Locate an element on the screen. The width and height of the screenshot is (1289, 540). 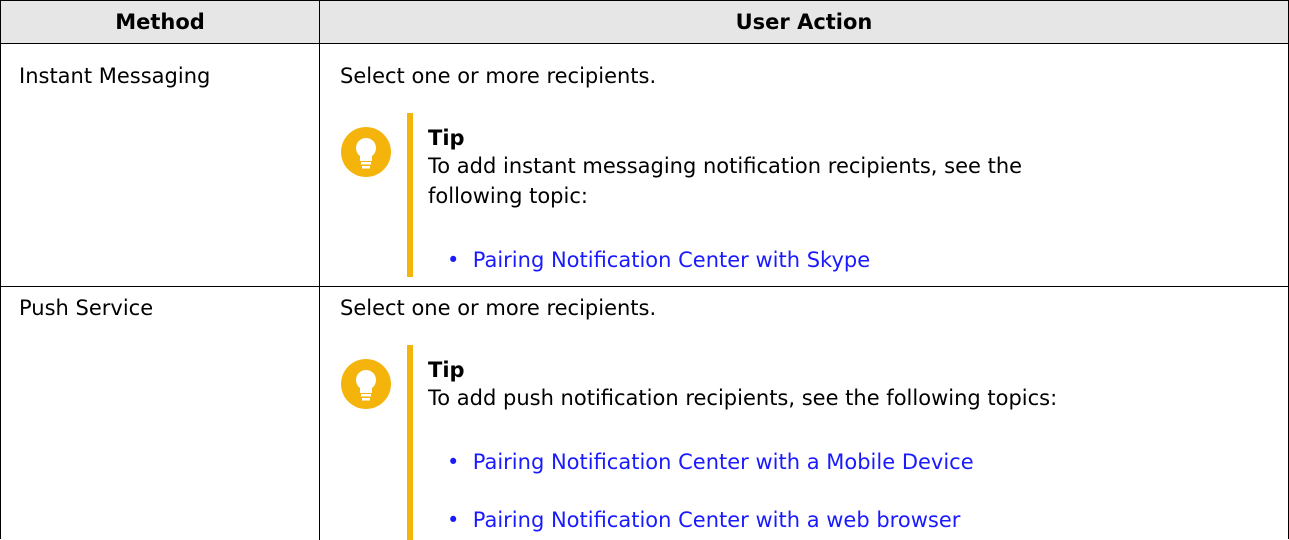
row-2-method: Push Service is located at coordinates (86, 308).